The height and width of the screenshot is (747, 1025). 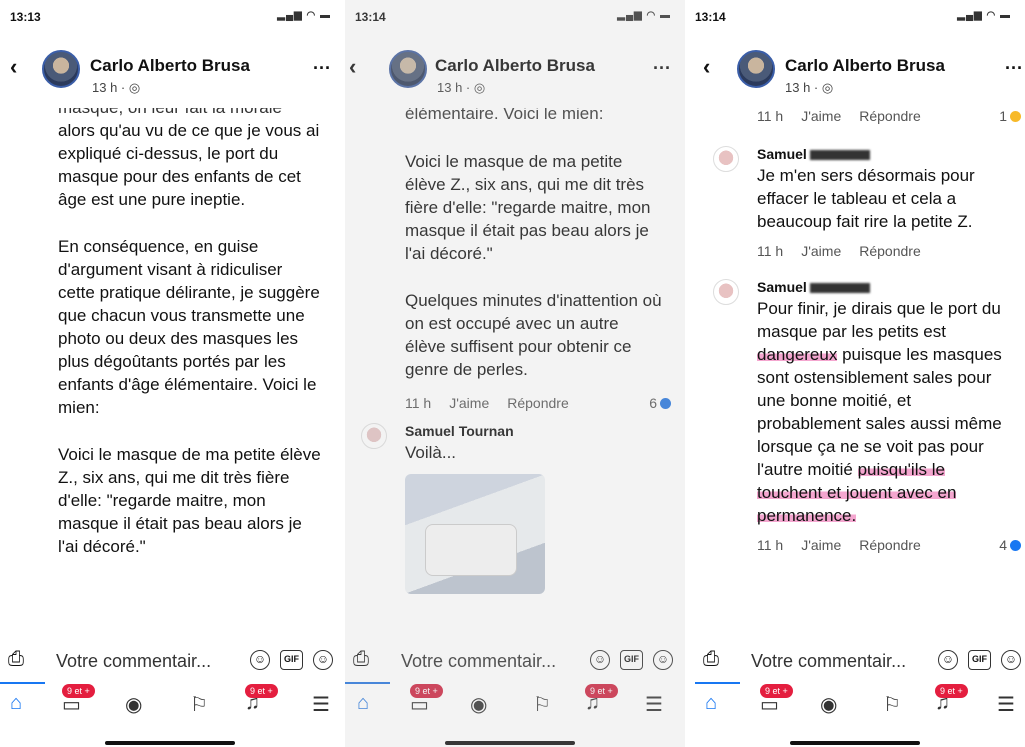 What do you see at coordinates (304, 15) in the screenshot?
I see `signal-icon: ▂▄▆ ◠ ▬` at bounding box center [304, 15].